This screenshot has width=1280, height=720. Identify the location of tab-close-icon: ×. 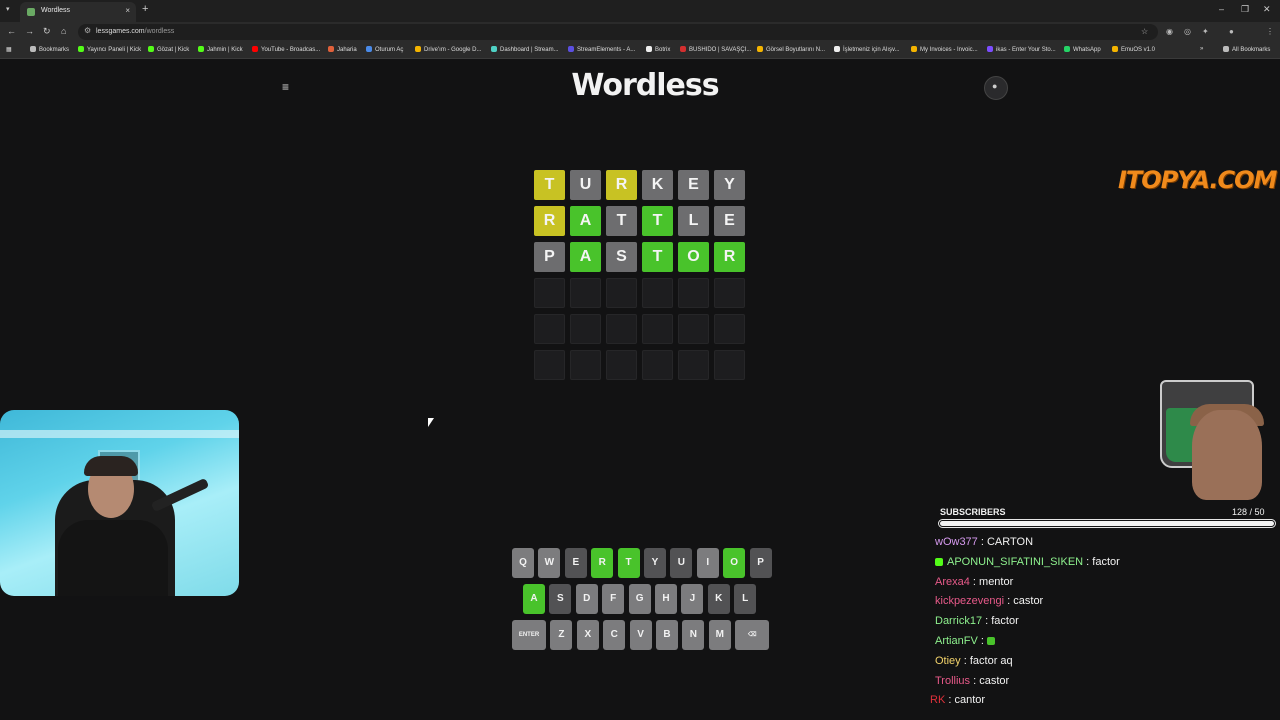
(127, 10).